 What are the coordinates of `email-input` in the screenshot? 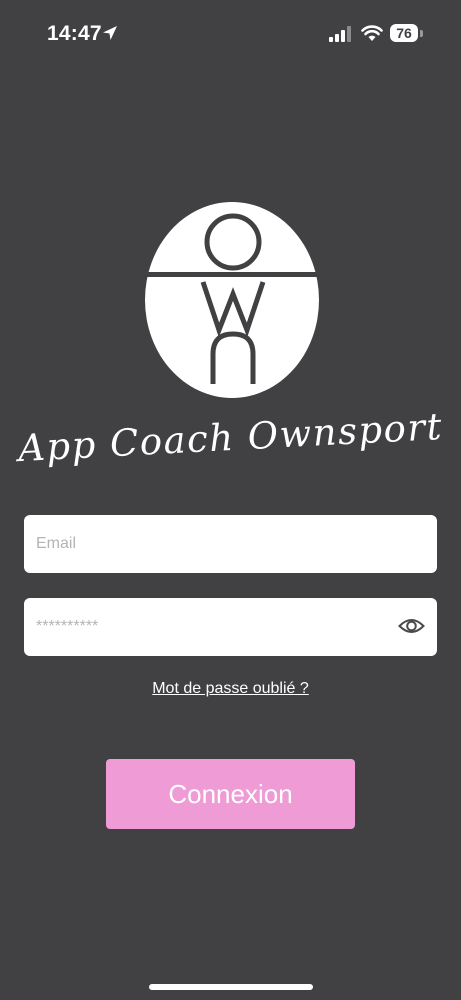 It's located at (230, 544).